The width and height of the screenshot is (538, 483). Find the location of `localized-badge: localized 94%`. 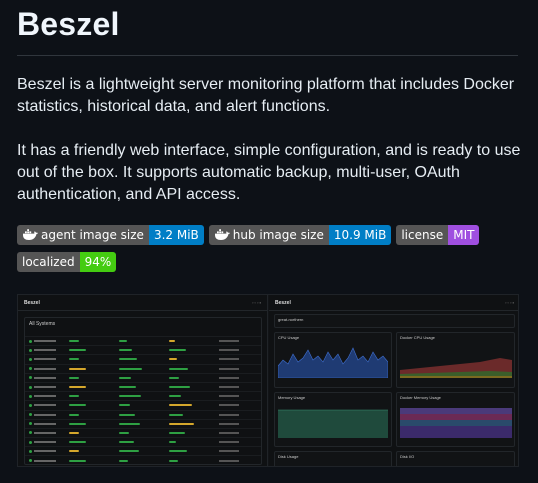

localized-badge: localized 94% is located at coordinates (67, 262).